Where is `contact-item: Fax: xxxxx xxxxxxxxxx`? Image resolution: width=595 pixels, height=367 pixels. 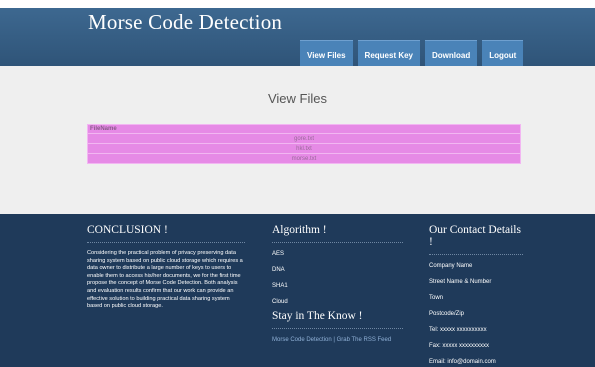
contact-item: Fax: xxxxx xxxxxxxxxx is located at coordinates (459, 346).